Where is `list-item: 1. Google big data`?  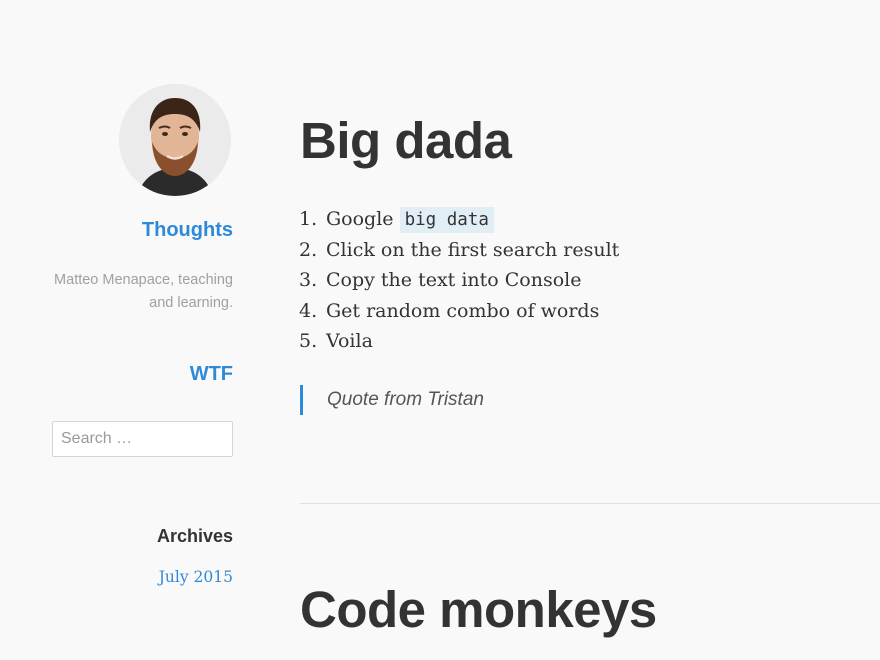 list-item: 1. Google big data is located at coordinates (459, 219).